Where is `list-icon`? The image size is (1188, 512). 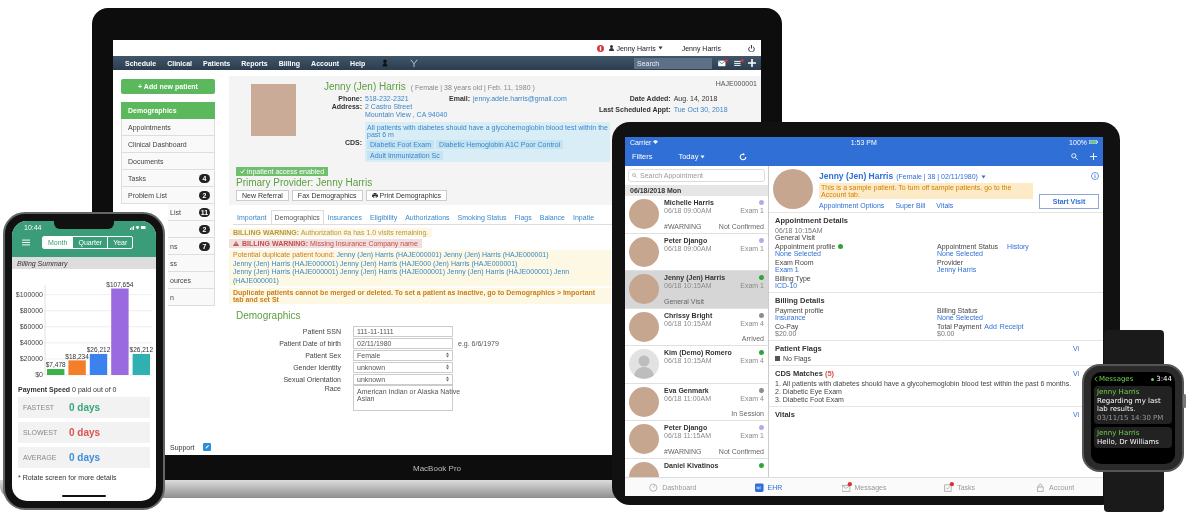
list-icon is located at coordinates (739, 63).